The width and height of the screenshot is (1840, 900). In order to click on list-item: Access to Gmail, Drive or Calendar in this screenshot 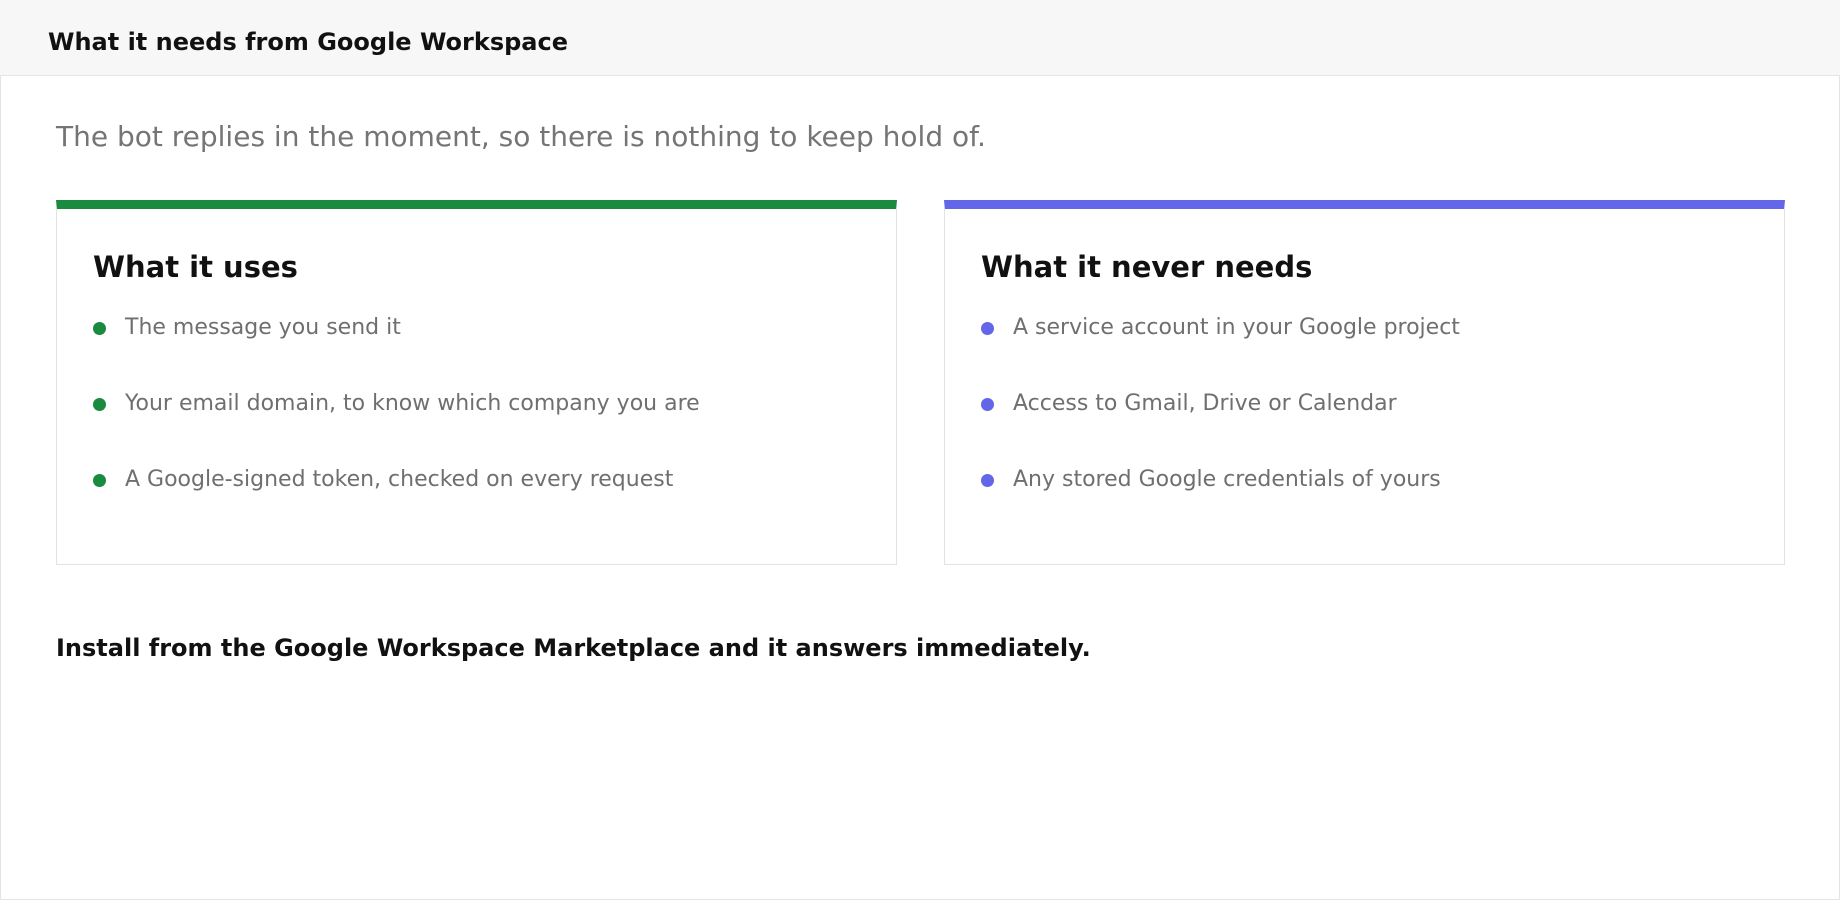, I will do `click(1189, 404)`.